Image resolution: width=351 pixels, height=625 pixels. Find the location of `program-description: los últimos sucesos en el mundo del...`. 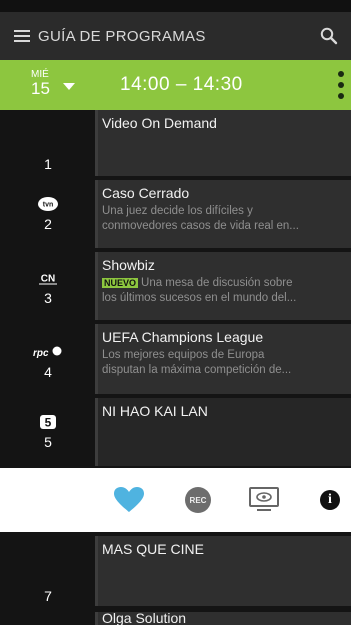

program-description: los últimos sucesos en el mundo del... is located at coordinates (199, 298).